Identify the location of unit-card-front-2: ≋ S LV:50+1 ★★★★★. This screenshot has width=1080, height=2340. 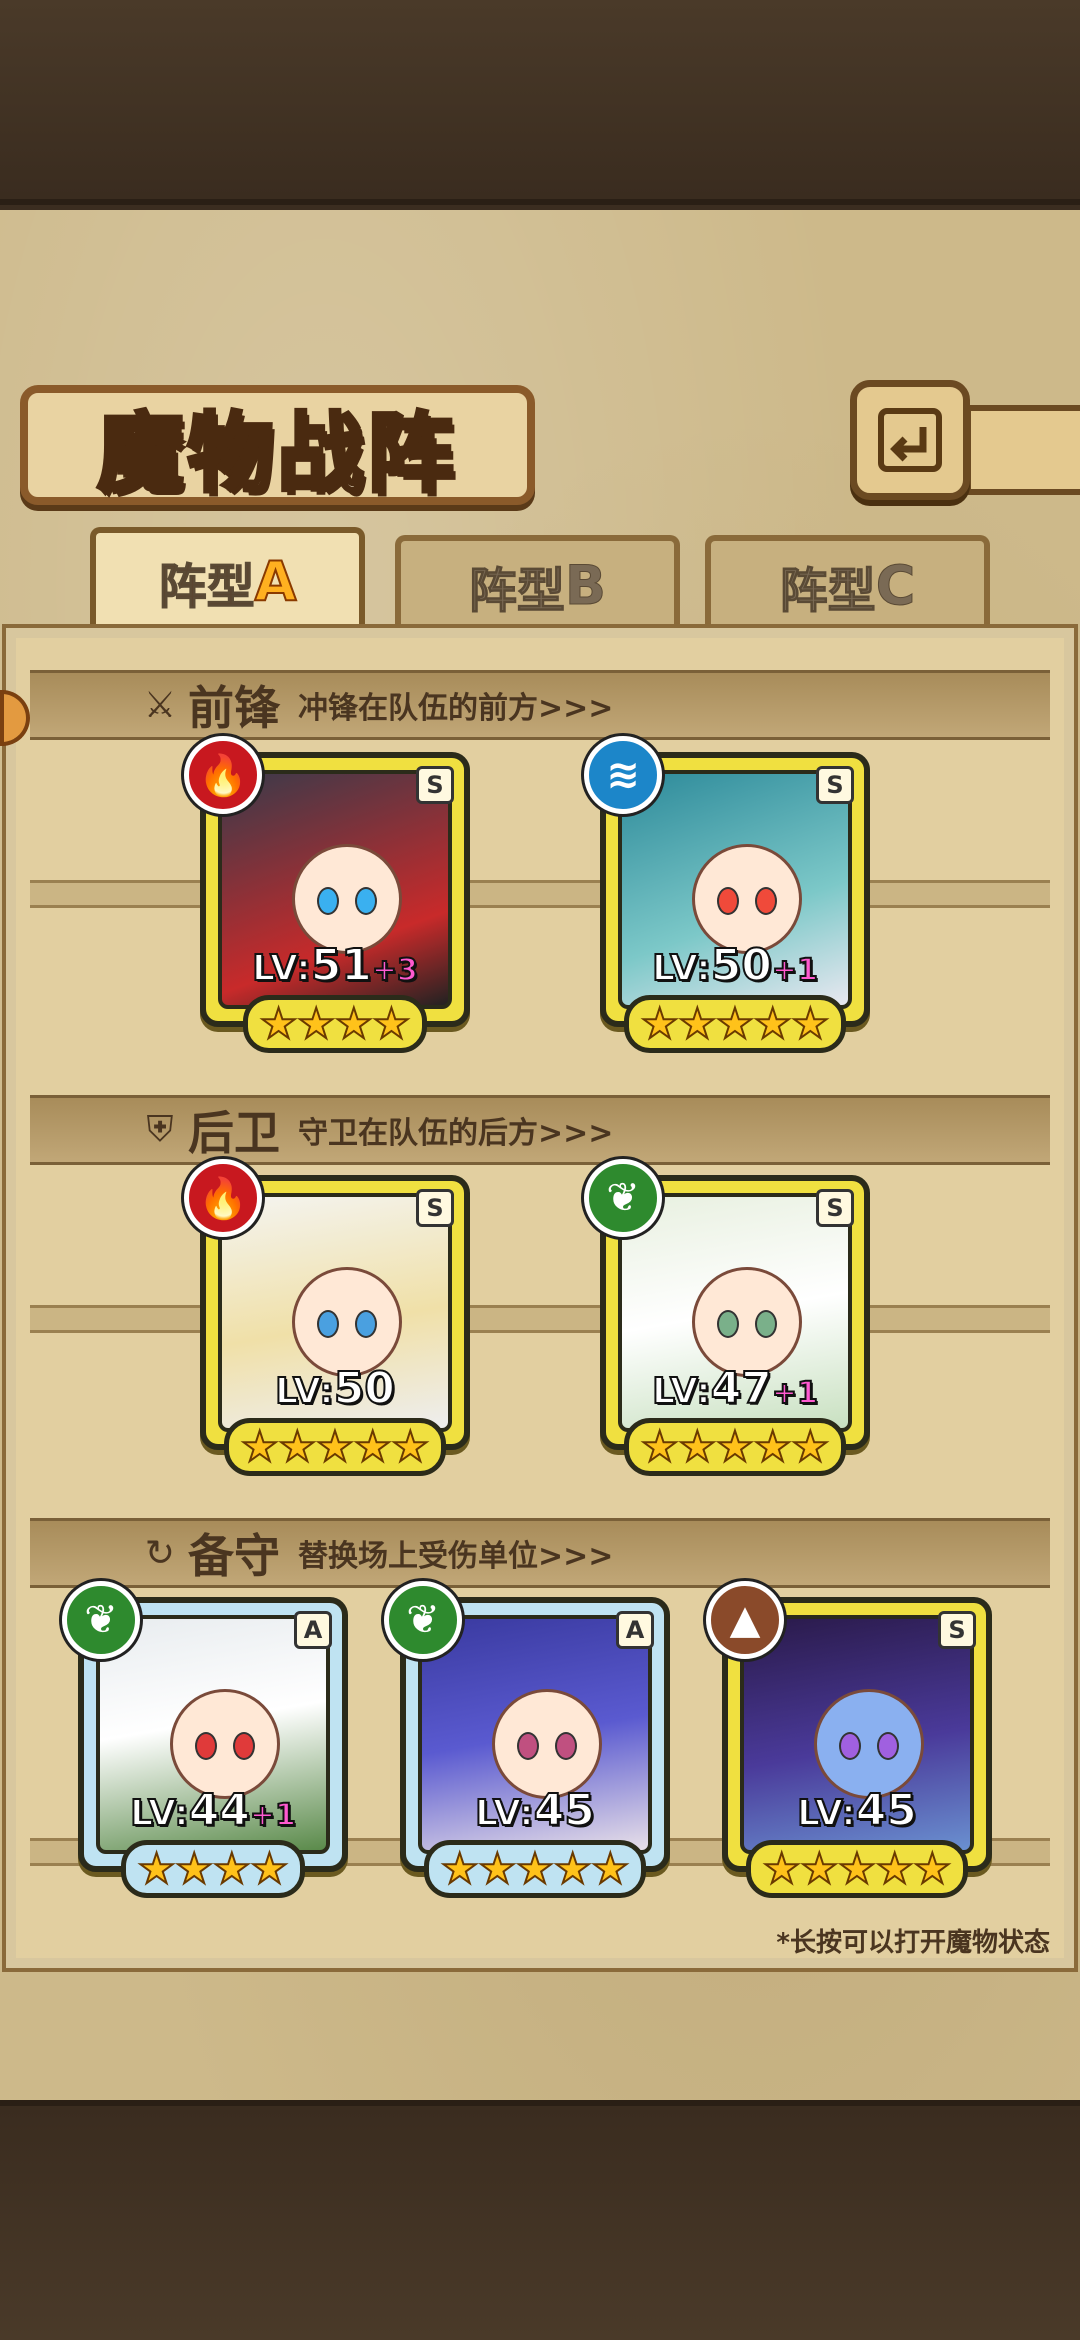
(727, 894).